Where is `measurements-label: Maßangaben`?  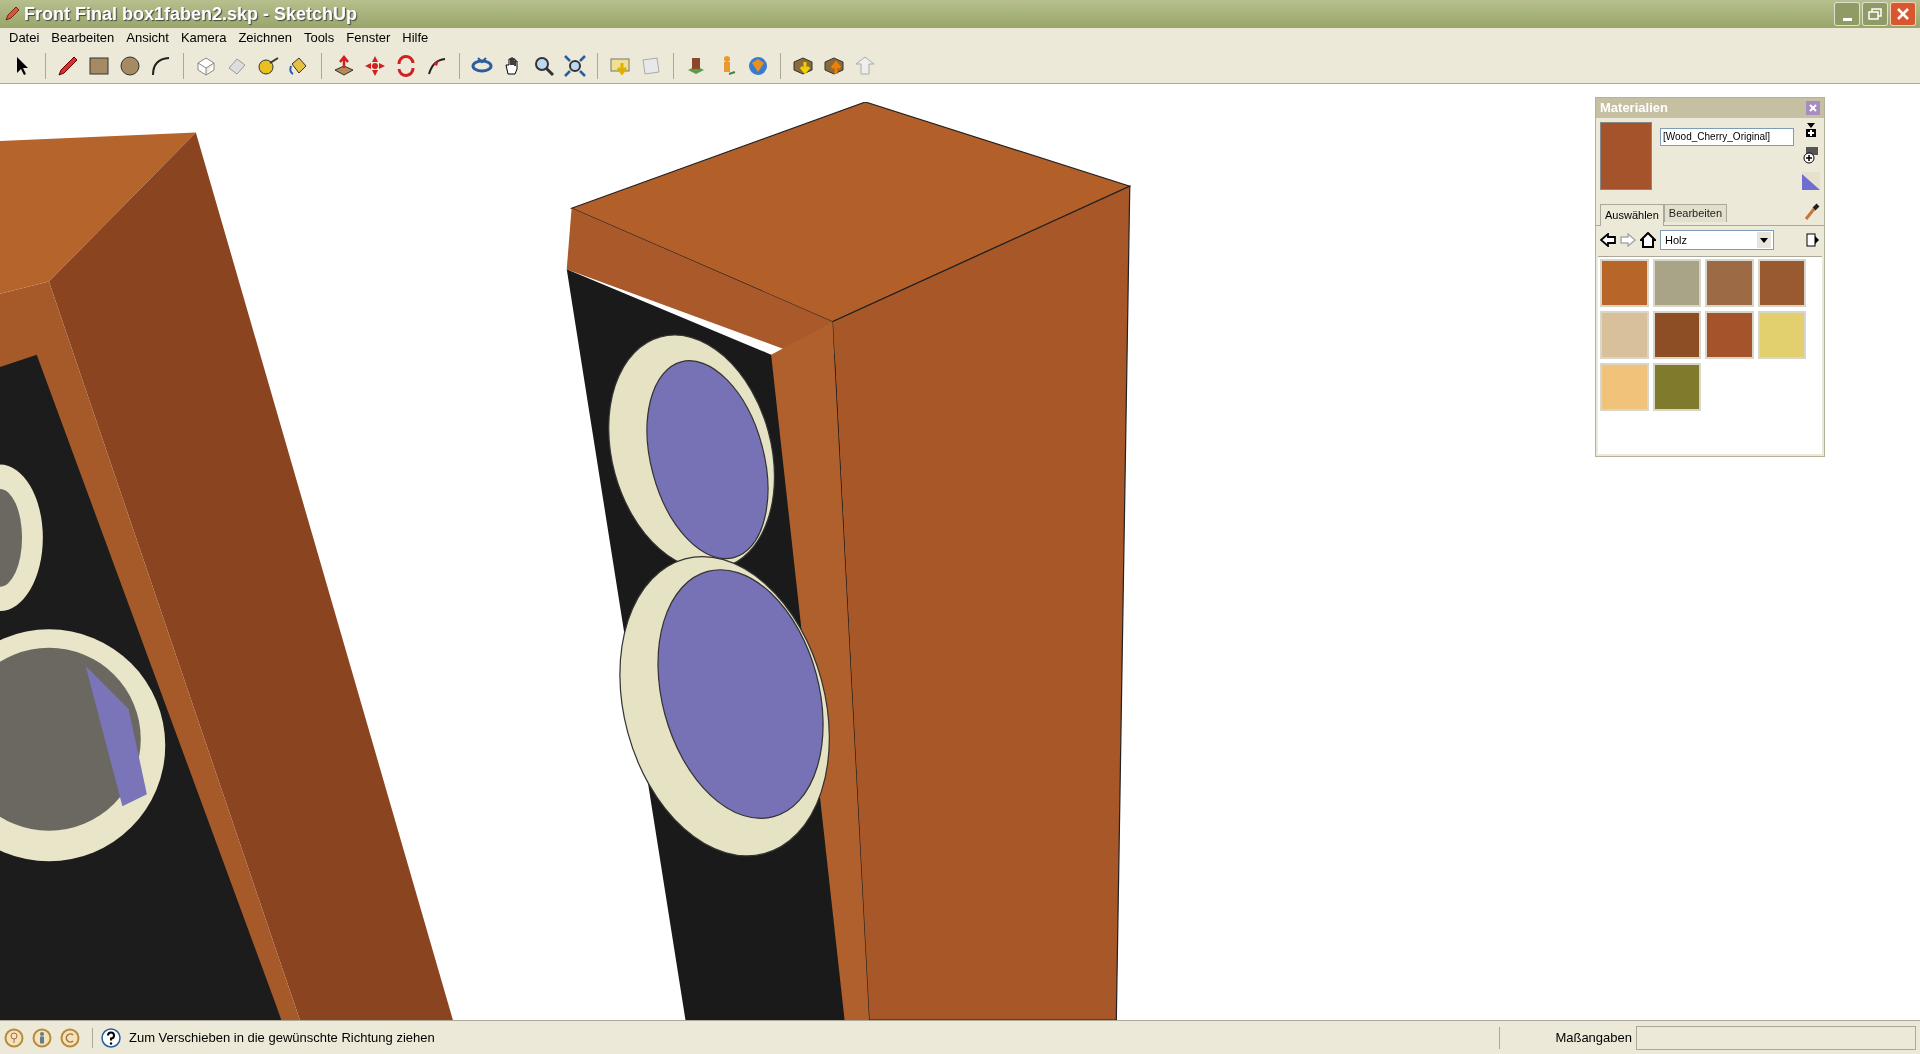 measurements-label: Maßangaben is located at coordinates (1593, 1037).